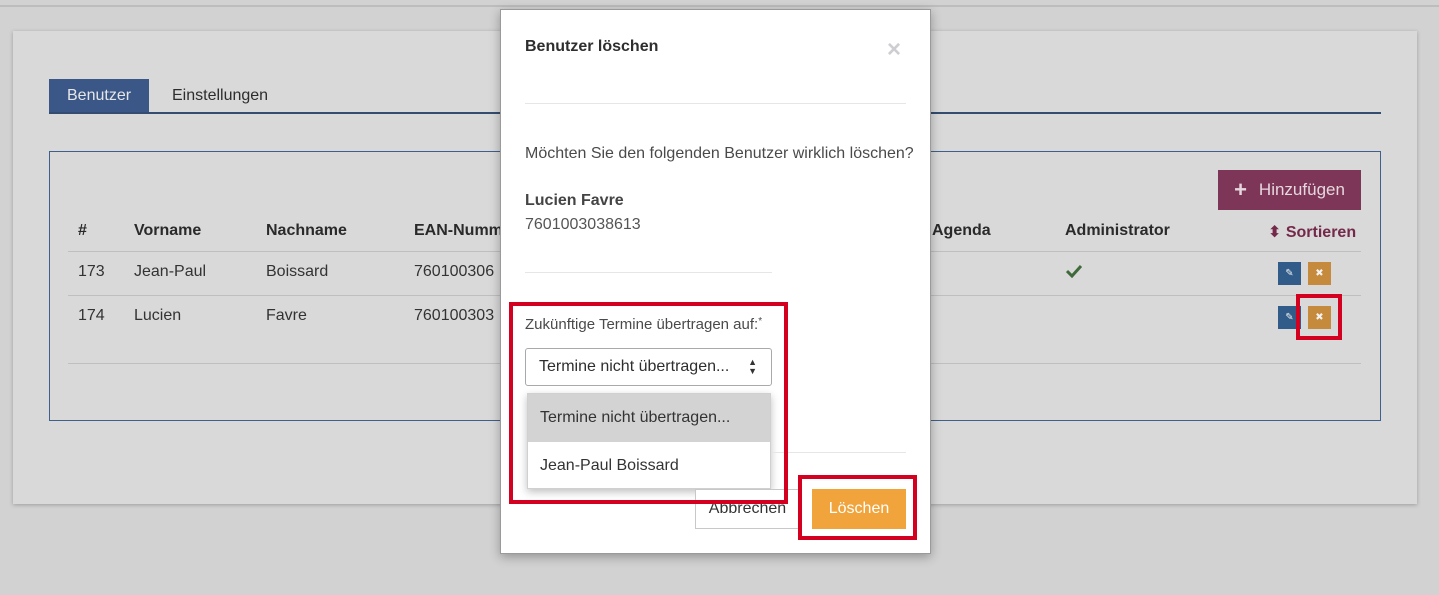  I want to click on modal-title: Benutzer löschen, so click(592, 46).